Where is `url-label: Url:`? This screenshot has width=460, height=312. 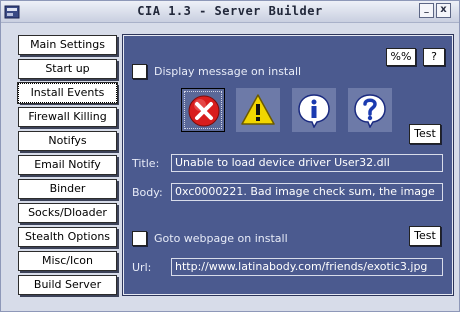 url-label: Url: is located at coordinates (142, 267).